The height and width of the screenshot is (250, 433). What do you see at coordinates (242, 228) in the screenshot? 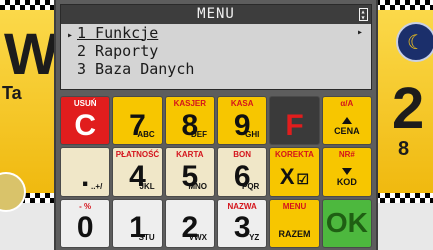
I see `key-main-label: 3` at bounding box center [242, 228].